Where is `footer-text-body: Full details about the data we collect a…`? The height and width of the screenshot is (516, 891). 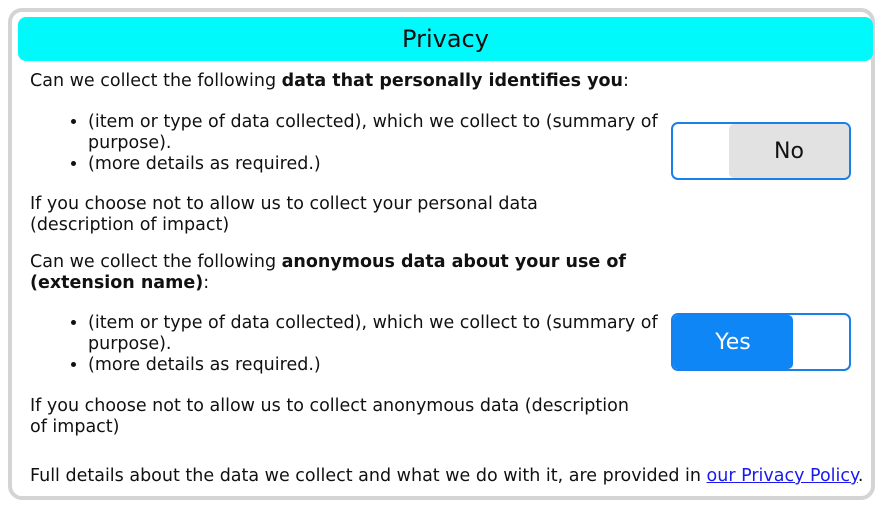
footer-text-body: Full details about the data we collect a… is located at coordinates (368, 476).